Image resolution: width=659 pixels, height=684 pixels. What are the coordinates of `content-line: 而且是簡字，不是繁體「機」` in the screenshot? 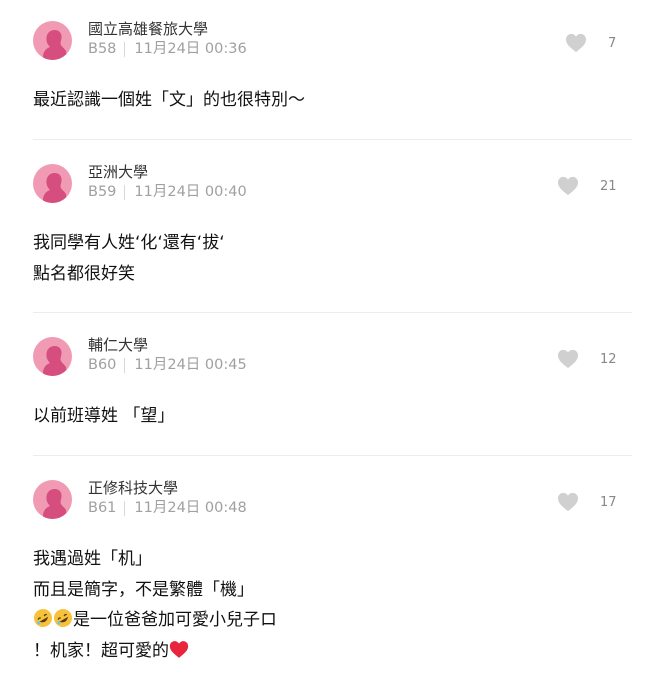 It's located at (143, 589).